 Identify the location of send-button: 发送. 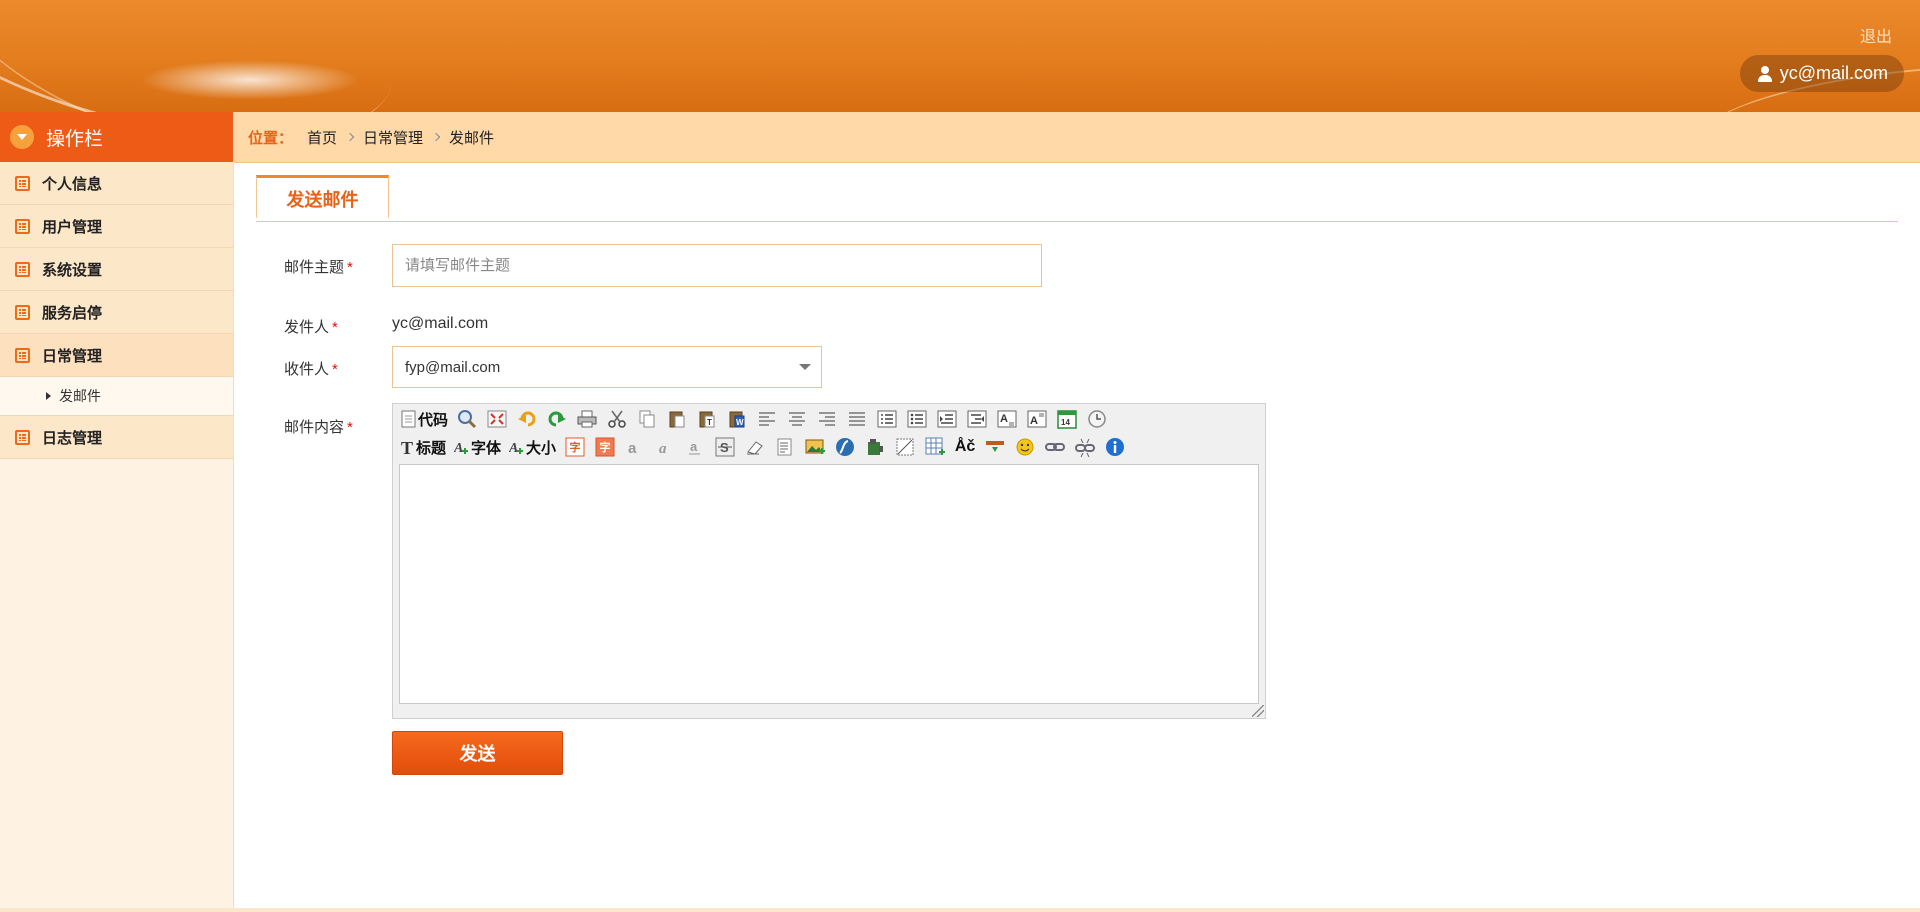
(477, 753).